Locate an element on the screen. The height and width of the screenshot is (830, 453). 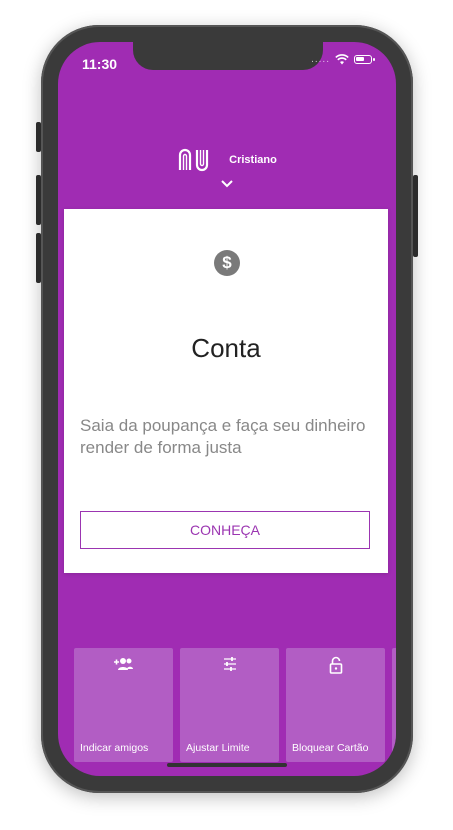
shortcut-indicar-amigos: Indicar amigos is located at coordinates (123, 705).